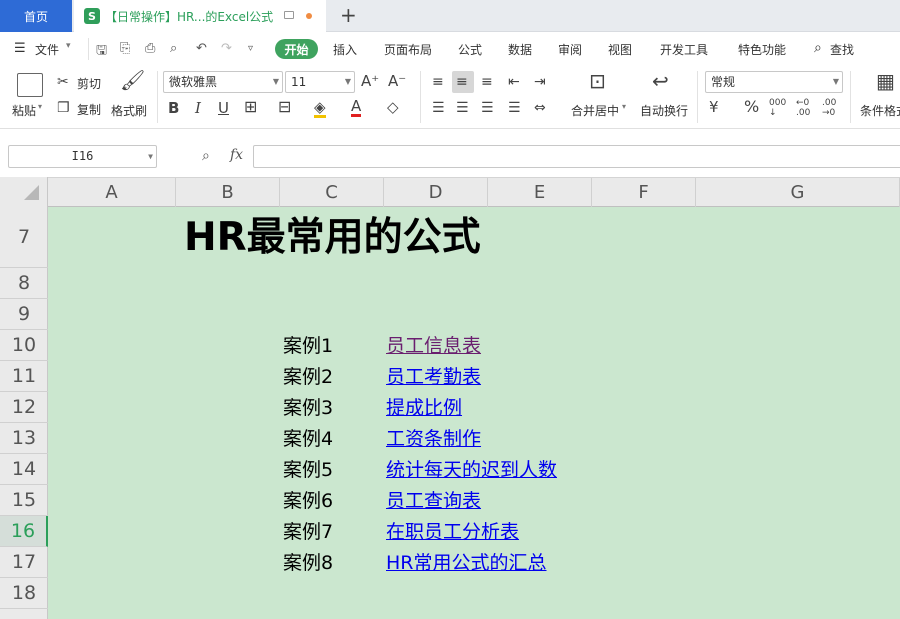 The image size is (900, 619). I want to click on hamburger-icon: ☰, so click(20, 48).